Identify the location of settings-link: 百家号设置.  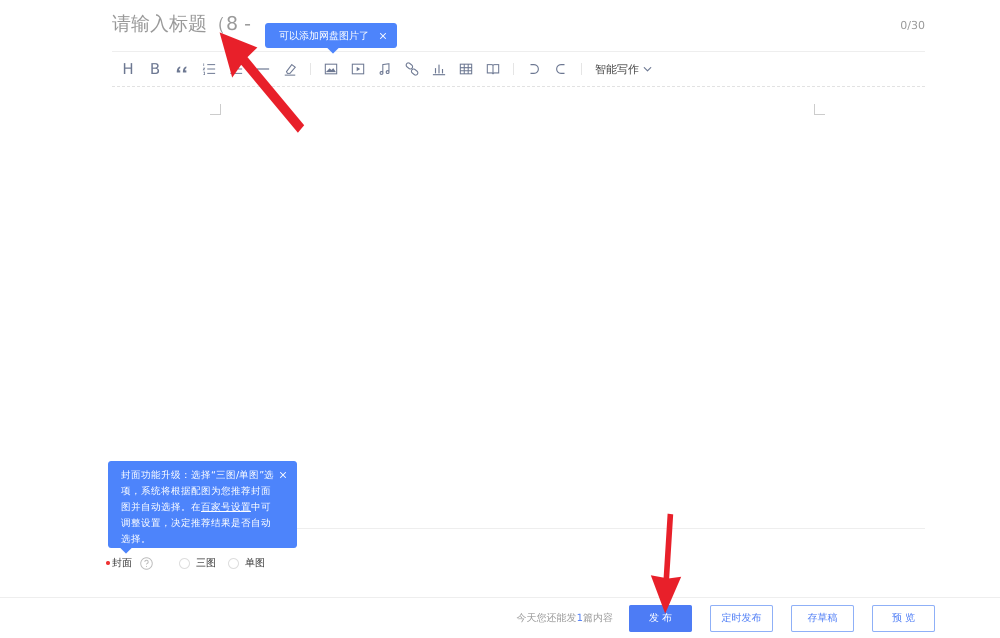
(226, 507).